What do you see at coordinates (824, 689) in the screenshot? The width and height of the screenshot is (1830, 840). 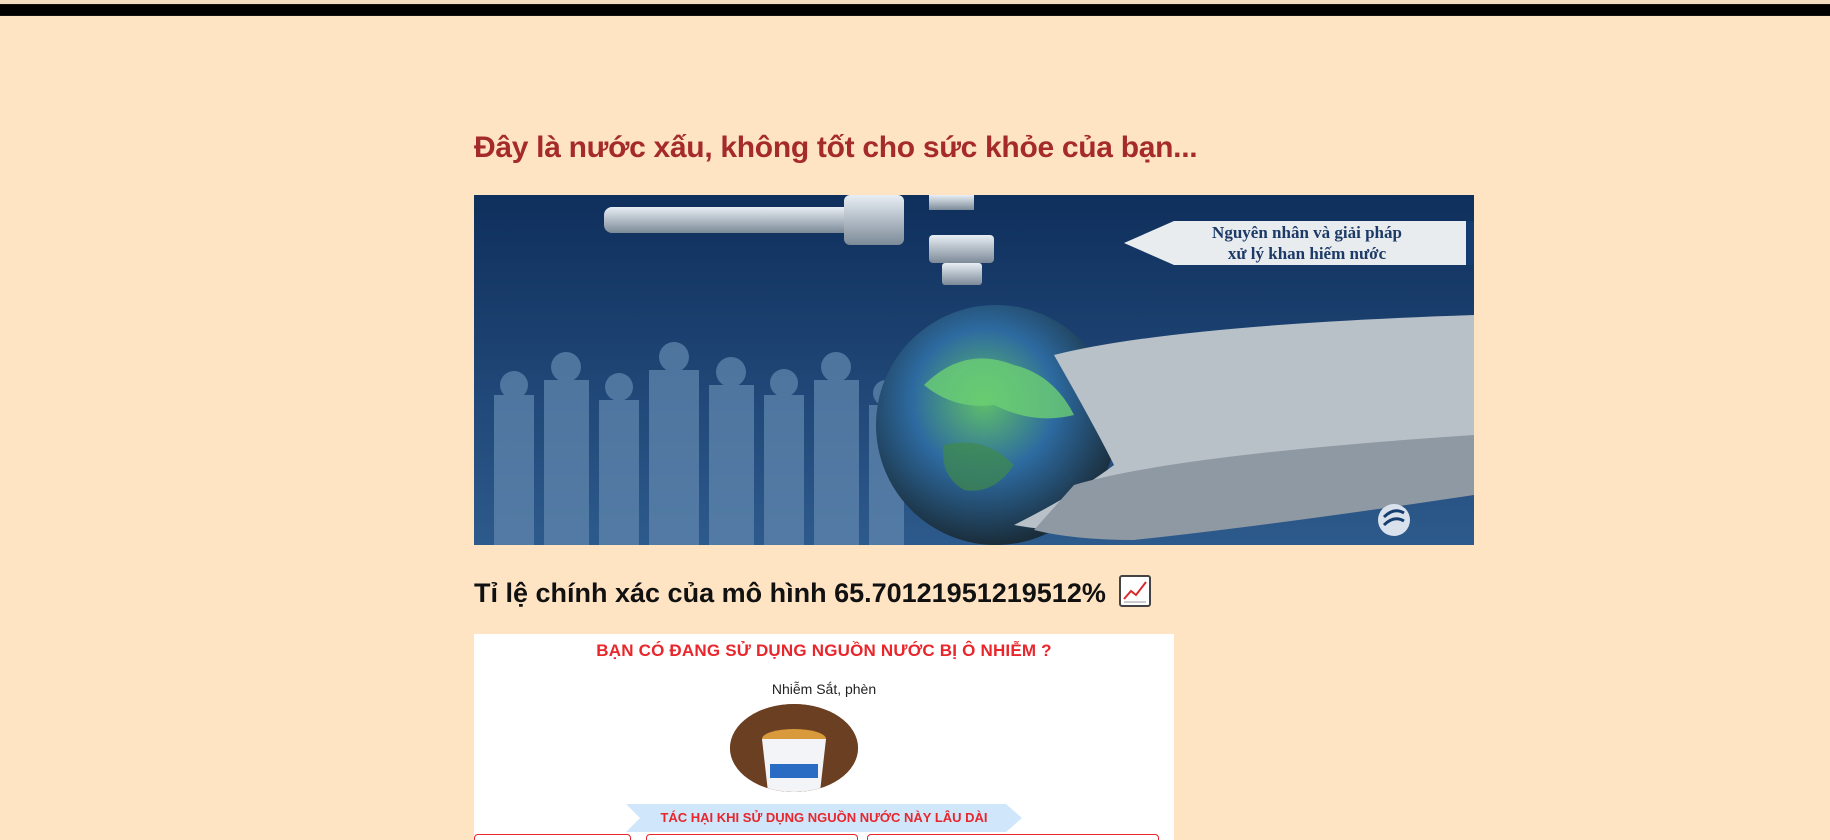 I see `poster-subtitle: Nhiễm Sắt, phèn` at bounding box center [824, 689].